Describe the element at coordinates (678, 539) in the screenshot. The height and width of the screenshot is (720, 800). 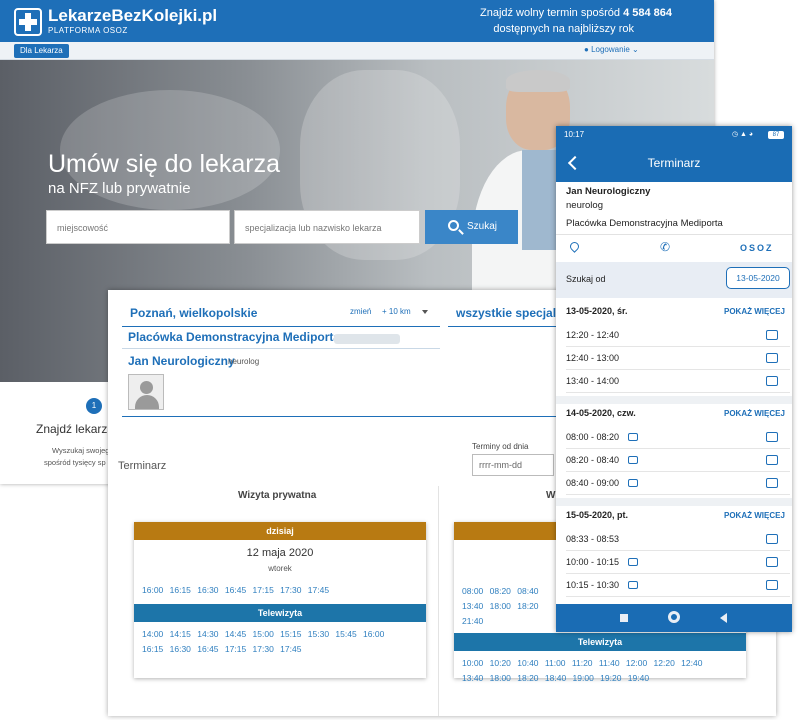
I see `time-slot: 08:33 - 08:53` at that location.